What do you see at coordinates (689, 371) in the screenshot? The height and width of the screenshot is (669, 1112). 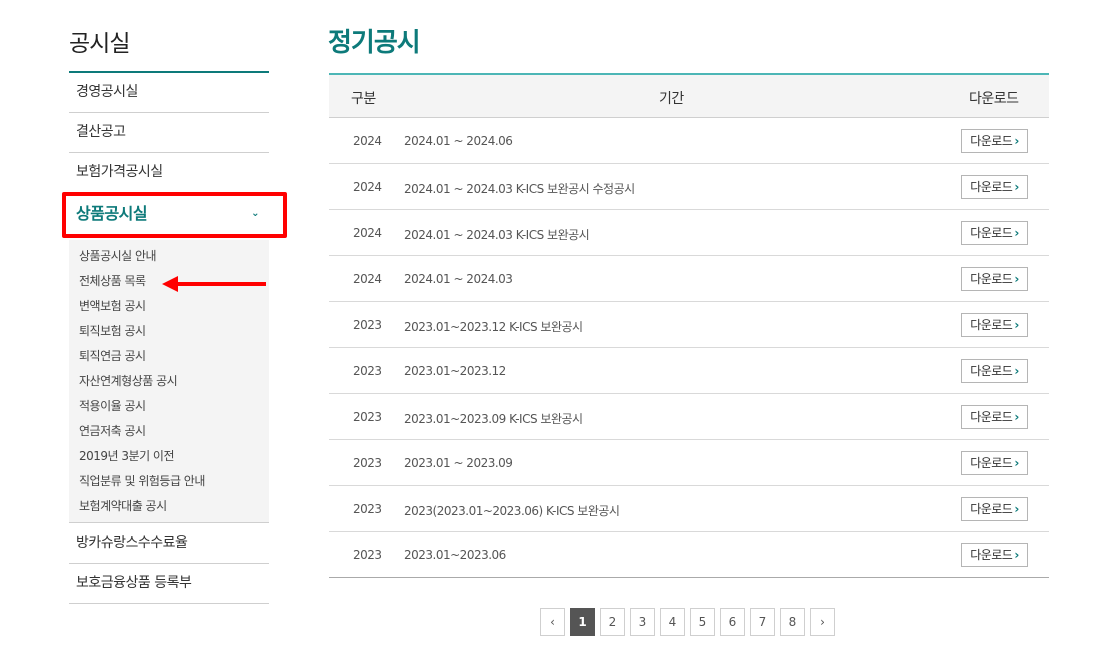 I see `table-row: 2023 2023.01~2023.12 다운로드 ›` at bounding box center [689, 371].